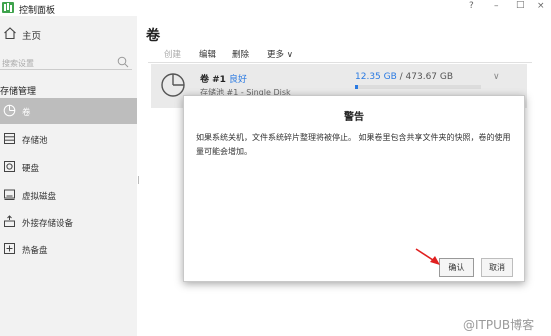 The width and height of the screenshot is (551, 336). What do you see at coordinates (32, 36) in the screenshot?
I see `sidebar-item-label: 主页` at bounding box center [32, 36].